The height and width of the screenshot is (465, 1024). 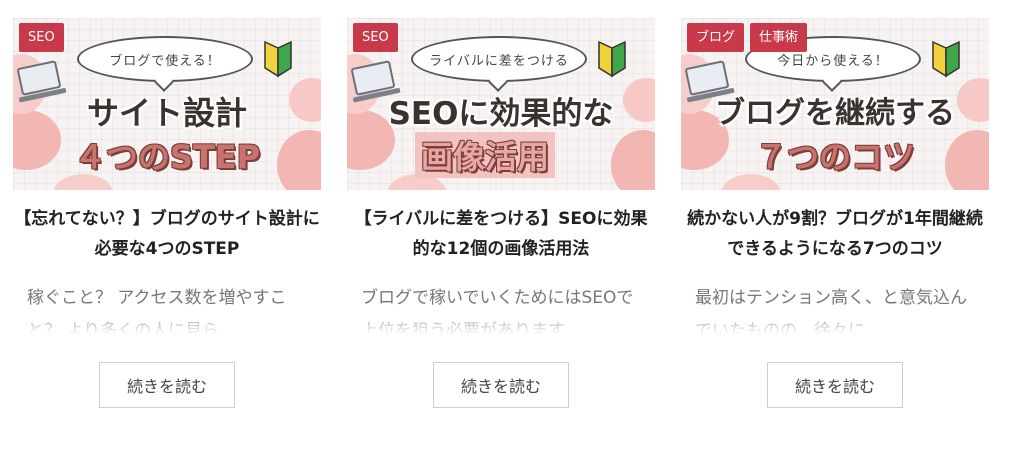 I want to click on category-tag: 仕事術, so click(x=779, y=37).